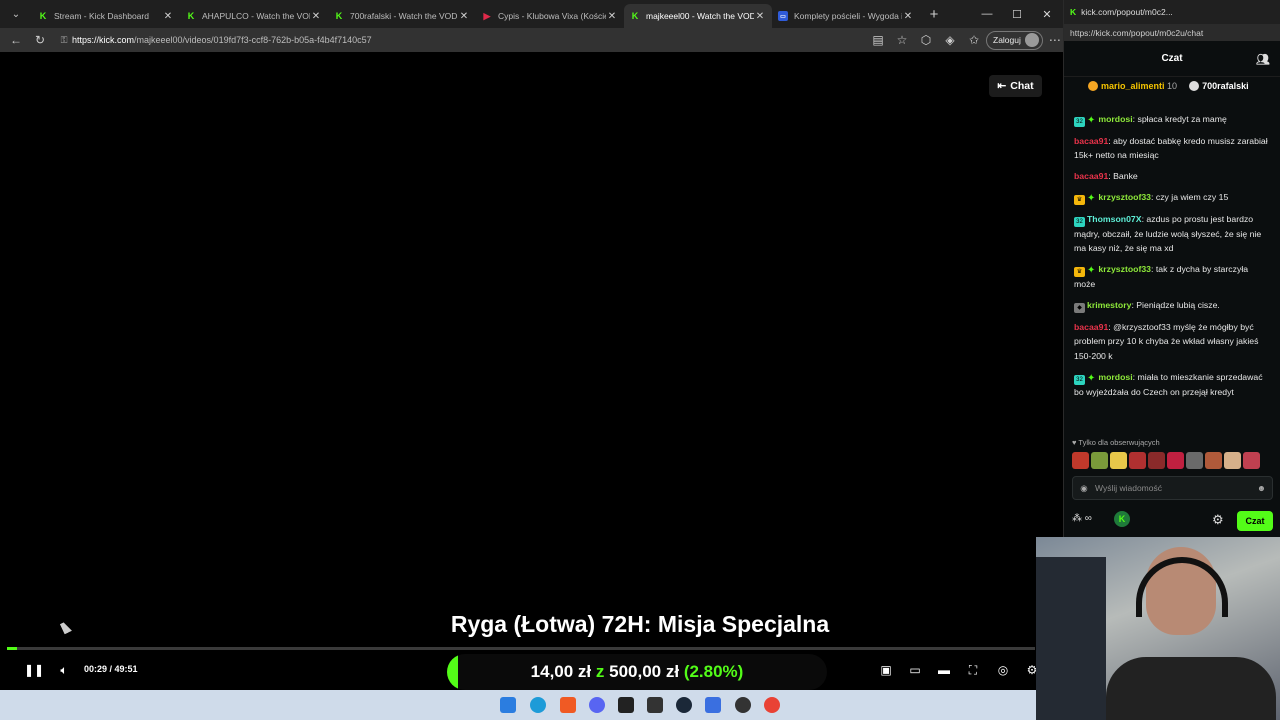  Describe the element at coordinates (1079, 200) in the screenshot. I see `crown-badge-icon: ♛` at that location.